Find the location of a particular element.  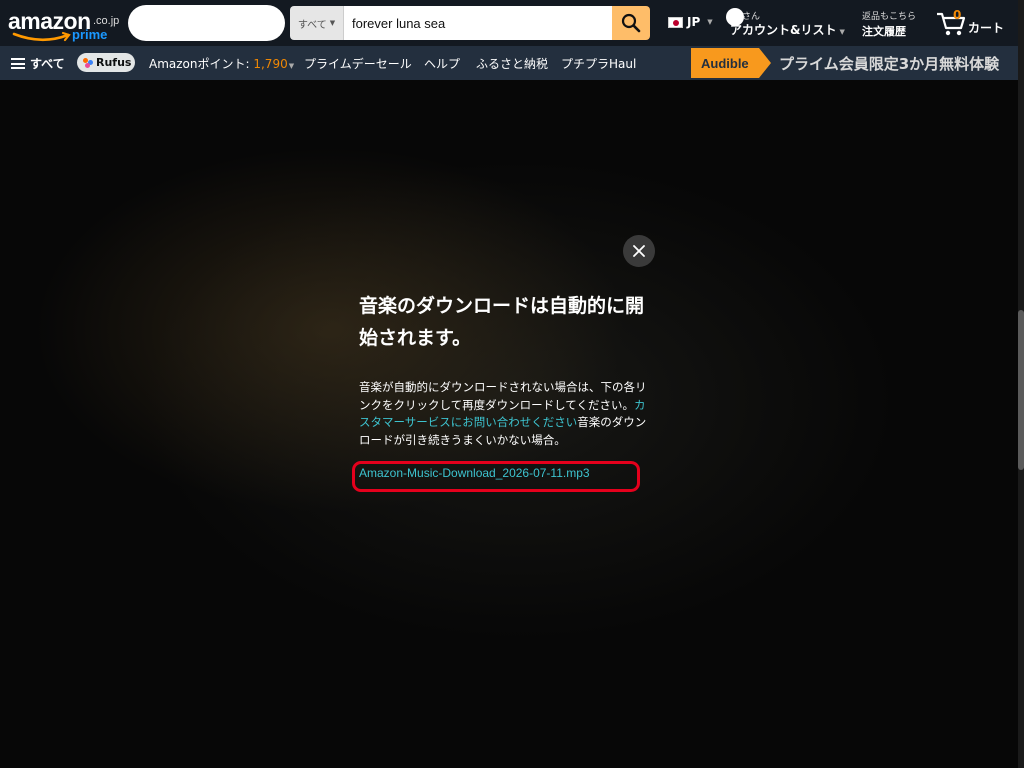

audible-badge: Audible is located at coordinates (731, 63).